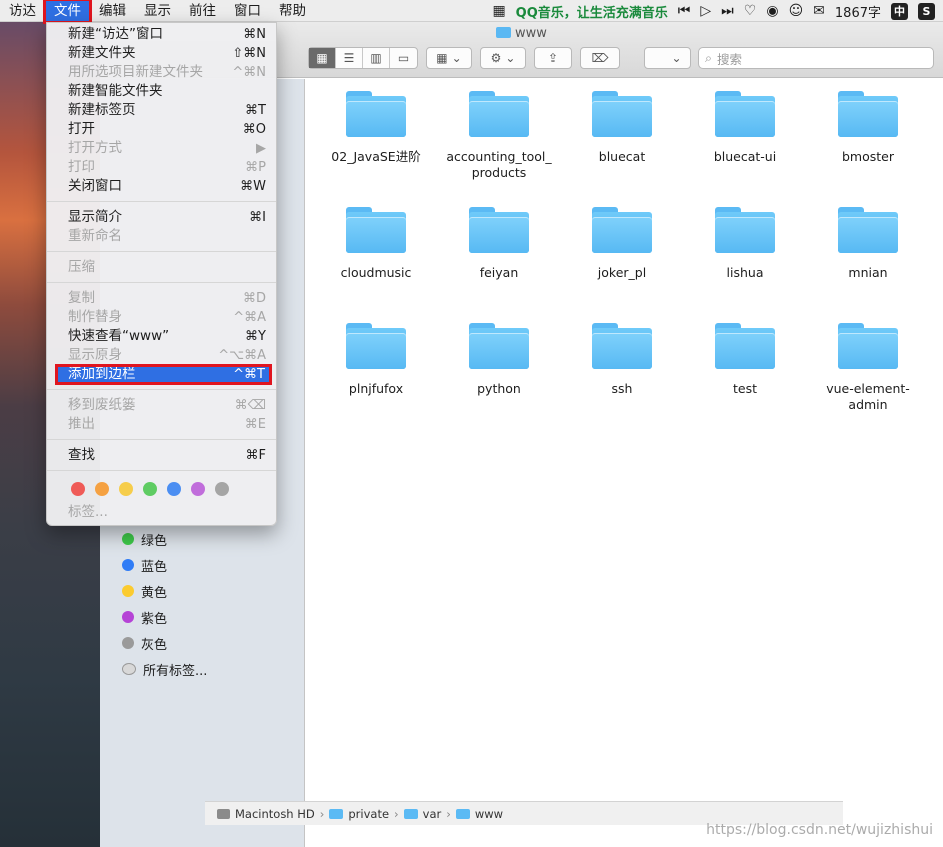 The width and height of the screenshot is (943, 847). Describe the element at coordinates (376, 272) in the screenshot. I see `folder-name: cloudmusic` at that location.